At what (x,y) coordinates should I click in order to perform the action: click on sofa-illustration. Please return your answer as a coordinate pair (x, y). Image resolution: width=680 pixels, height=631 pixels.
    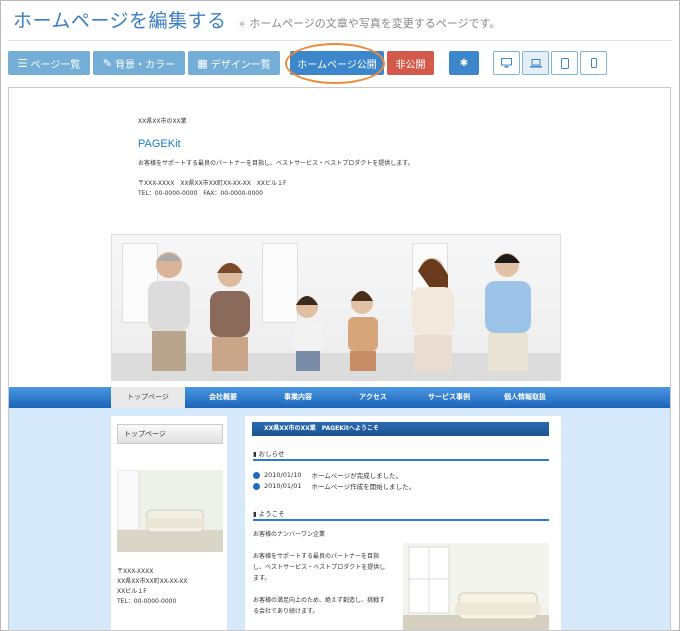
    Looking at the image, I should click on (170, 511).